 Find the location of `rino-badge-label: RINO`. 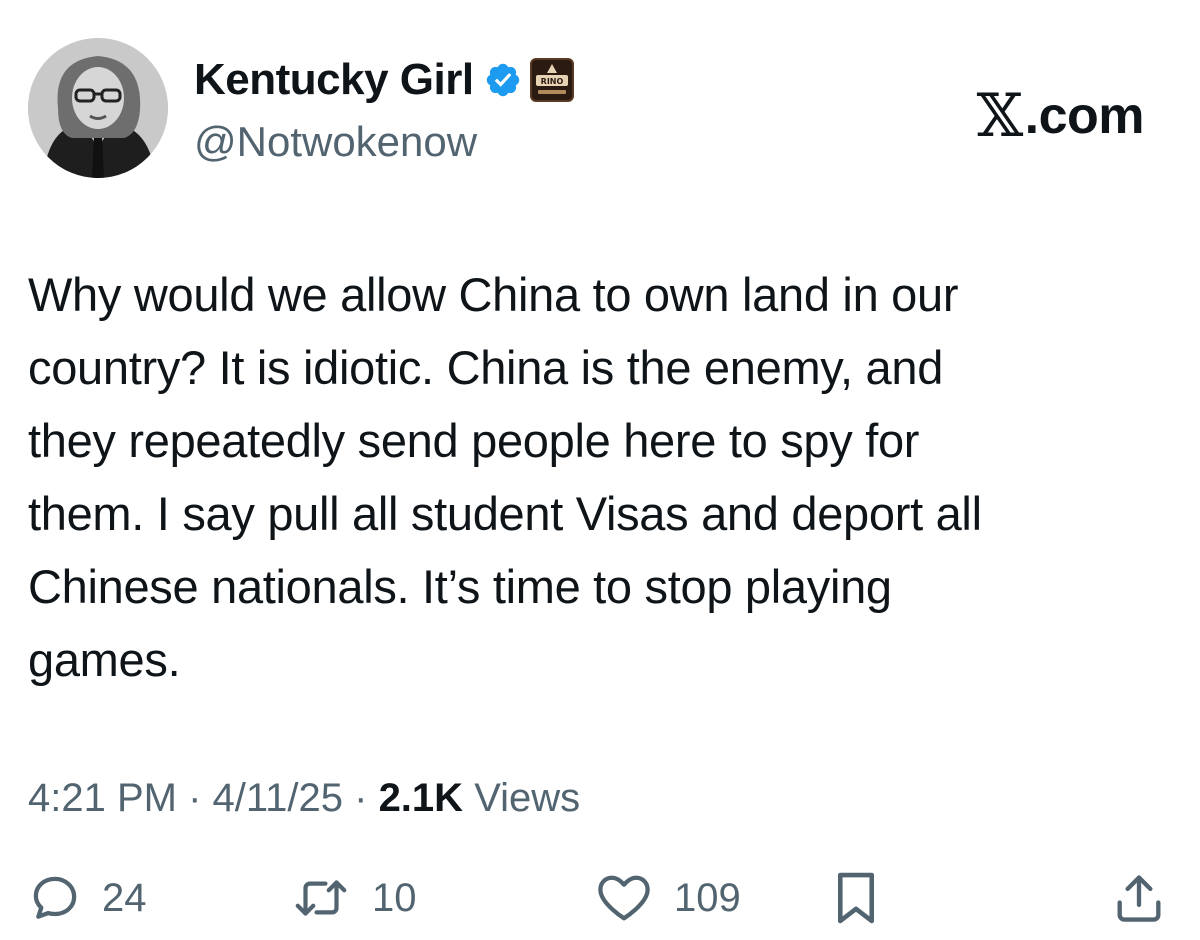

rino-badge-label: RINO is located at coordinates (551, 81).